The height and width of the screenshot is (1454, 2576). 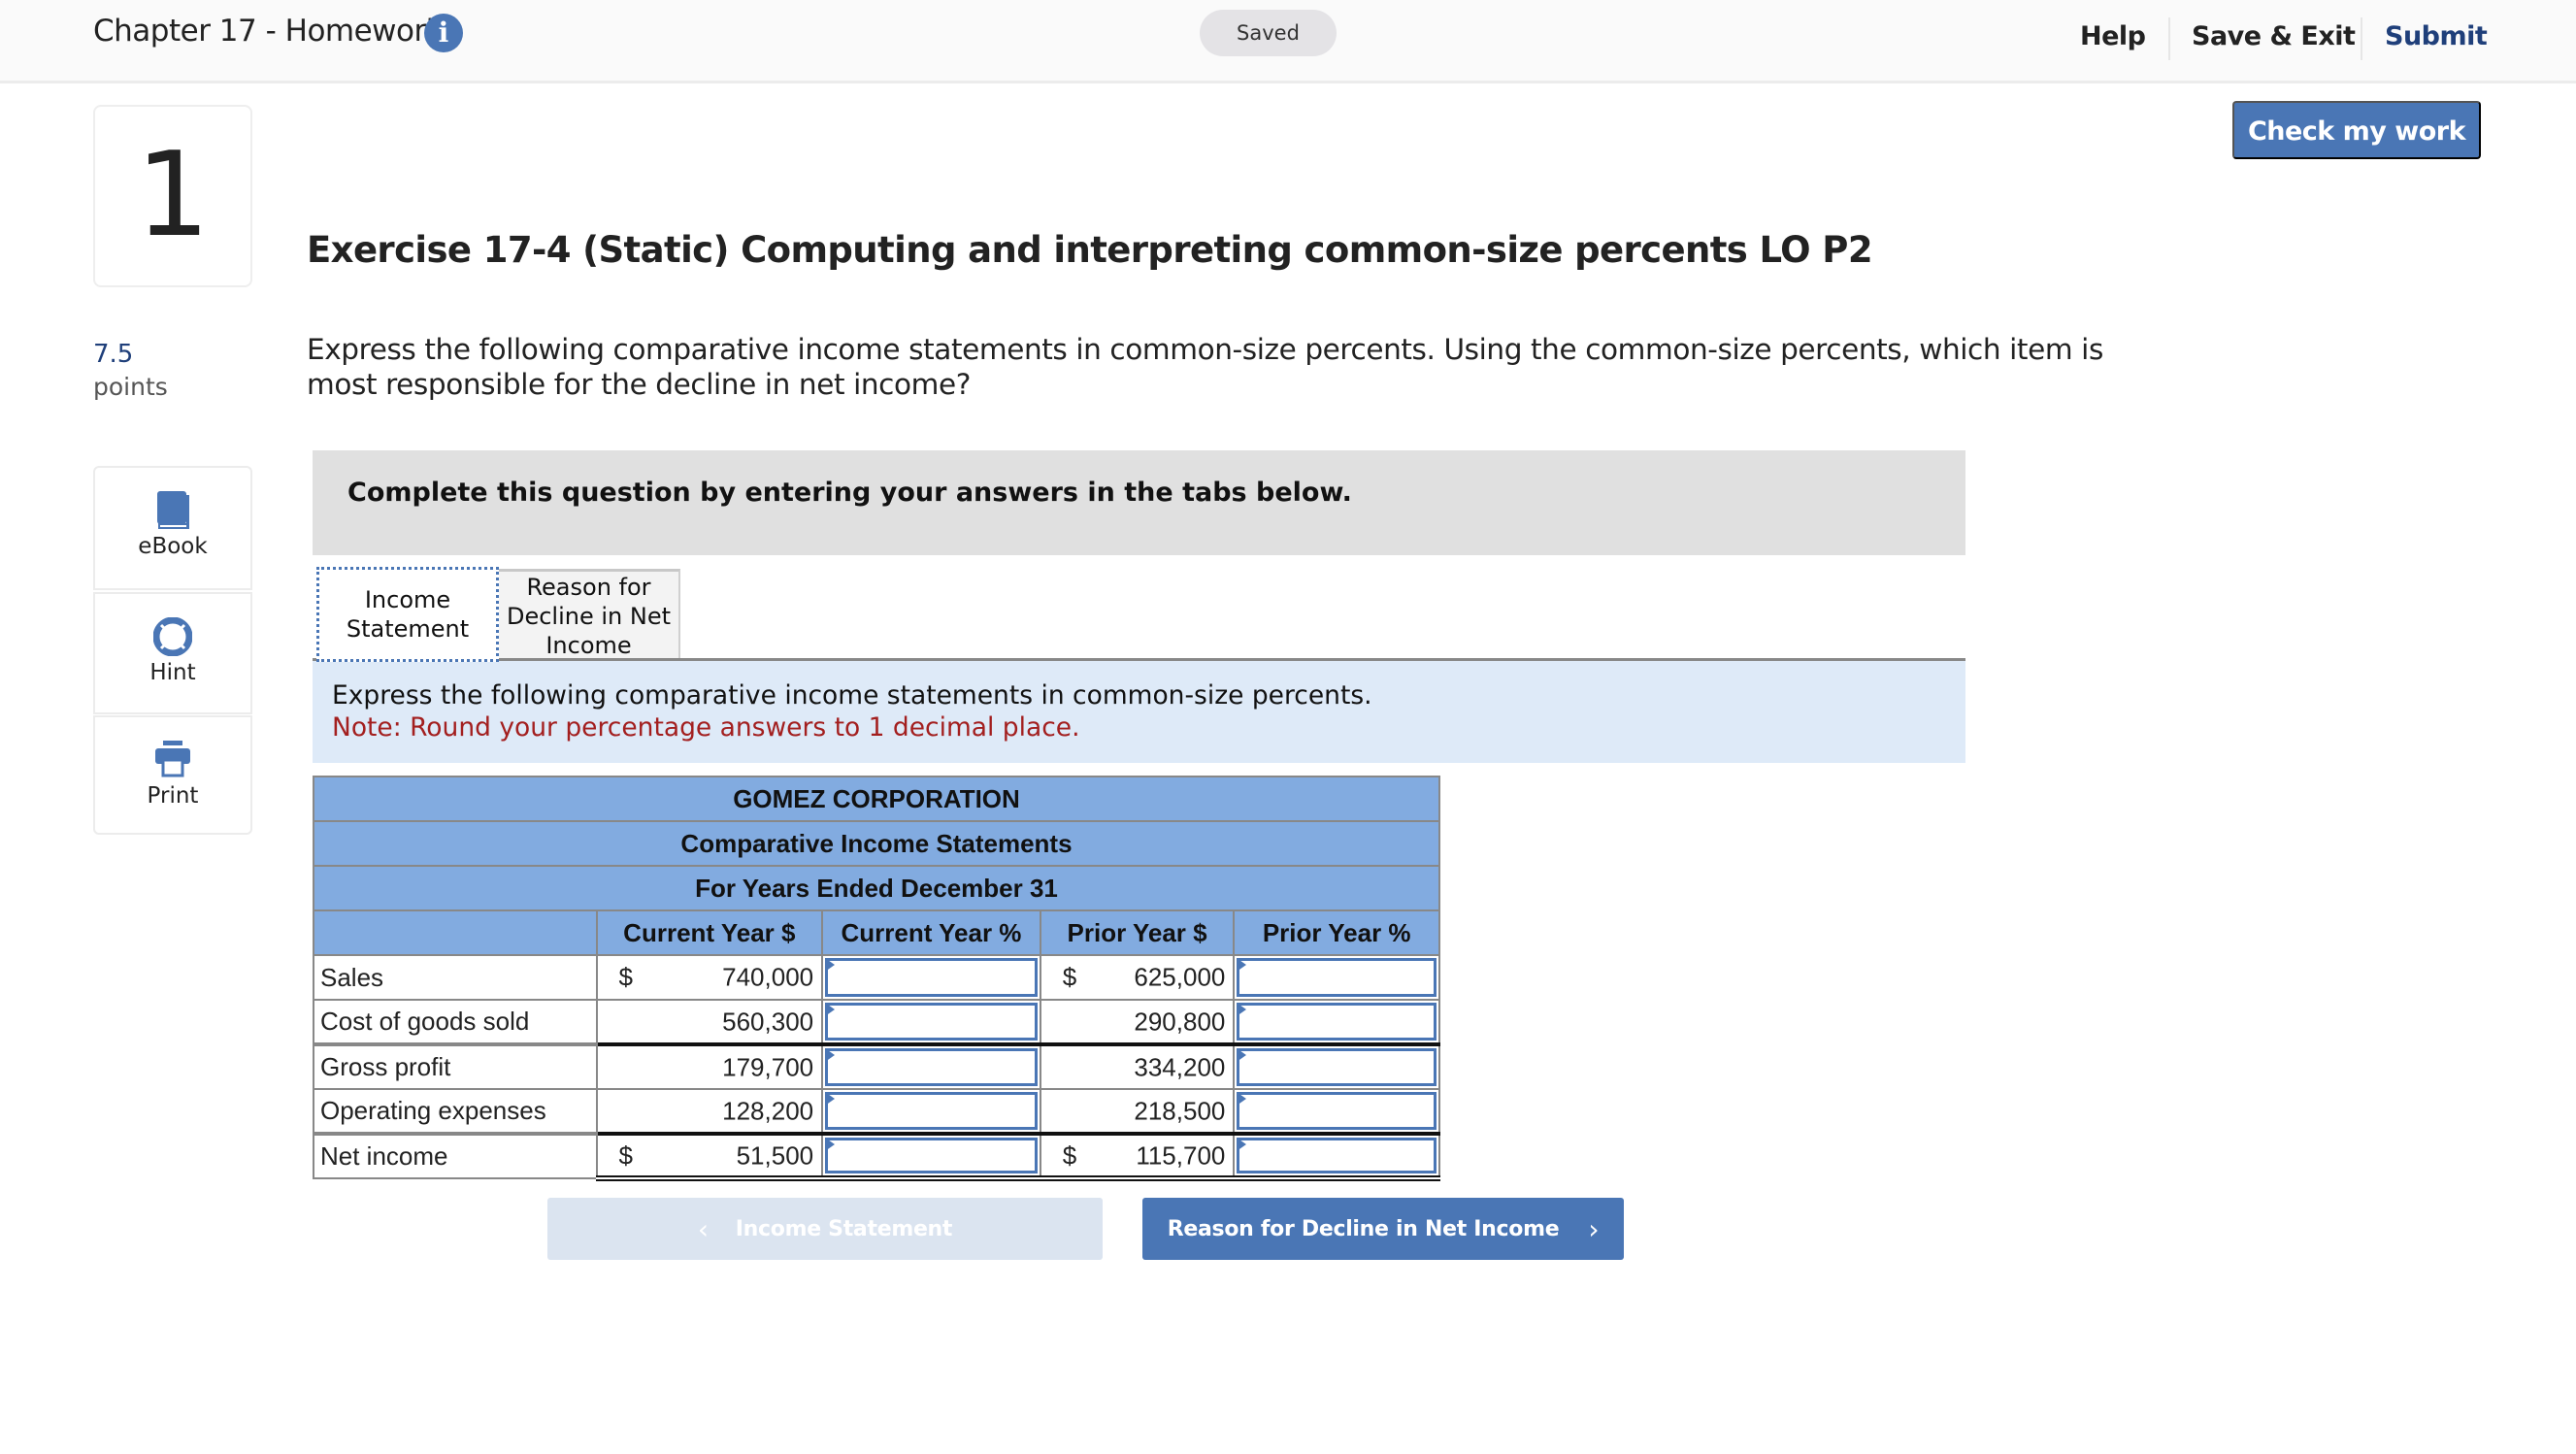 I want to click on row-label: Net income, so click(x=455, y=1155).